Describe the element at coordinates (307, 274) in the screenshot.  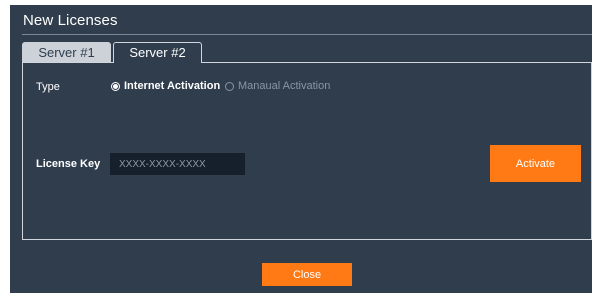
I see `close-button: Close` at that location.